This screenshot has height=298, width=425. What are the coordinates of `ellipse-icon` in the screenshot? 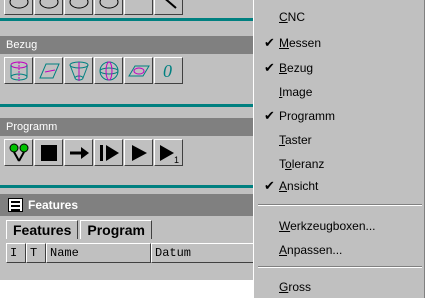 It's located at (138, 70).